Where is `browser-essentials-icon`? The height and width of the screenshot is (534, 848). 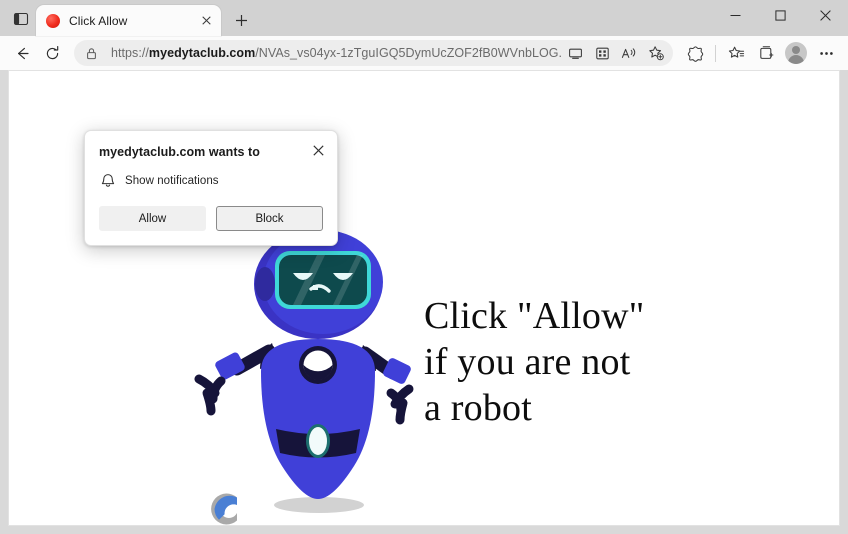 browser-essentials-icon is located at coordinates (695, 53).